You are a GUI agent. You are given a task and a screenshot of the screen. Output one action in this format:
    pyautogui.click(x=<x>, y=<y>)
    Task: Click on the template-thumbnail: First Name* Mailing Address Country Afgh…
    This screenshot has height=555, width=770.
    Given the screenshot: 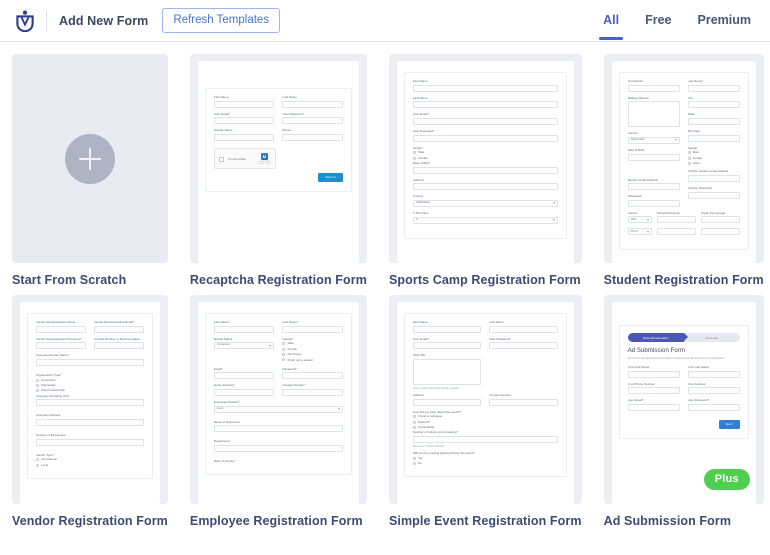 What is the action you would take?
    pyautogui.click(x=683, y=158)
    